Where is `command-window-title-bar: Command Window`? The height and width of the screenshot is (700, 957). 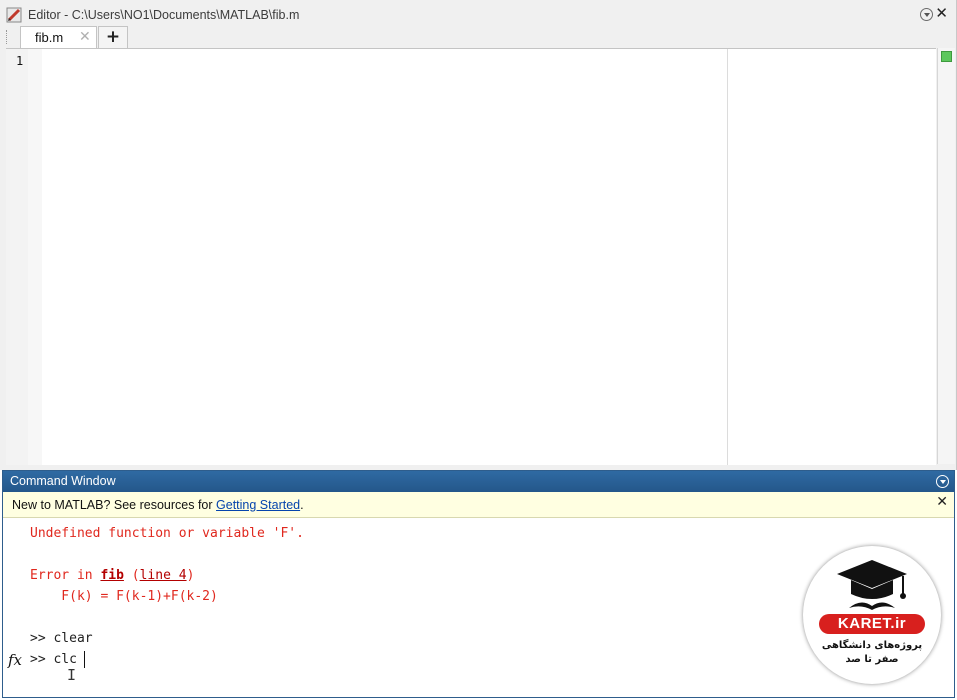 command-window-title-bar: Command Window is located at coordinates (478, 481).